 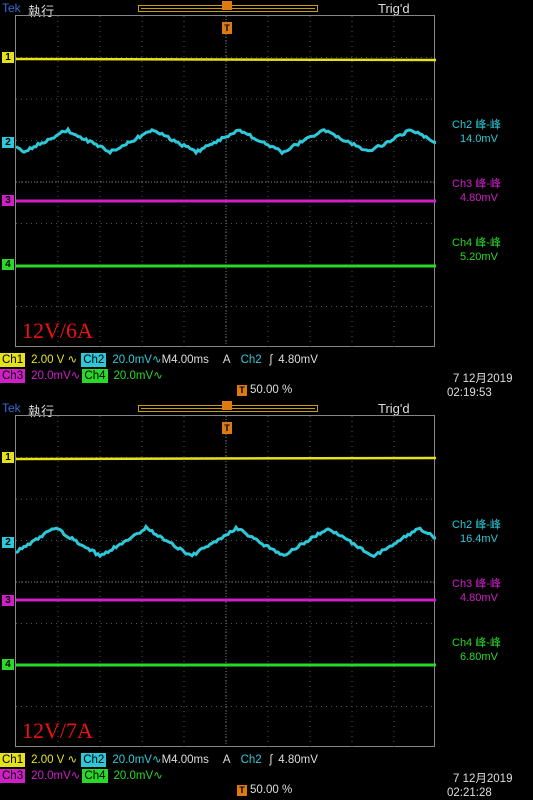 What do you see at coordinates (57, 331) in the screenshot?
I see `load-condition-label: 12V/6A` at bounding box center [57, 331].